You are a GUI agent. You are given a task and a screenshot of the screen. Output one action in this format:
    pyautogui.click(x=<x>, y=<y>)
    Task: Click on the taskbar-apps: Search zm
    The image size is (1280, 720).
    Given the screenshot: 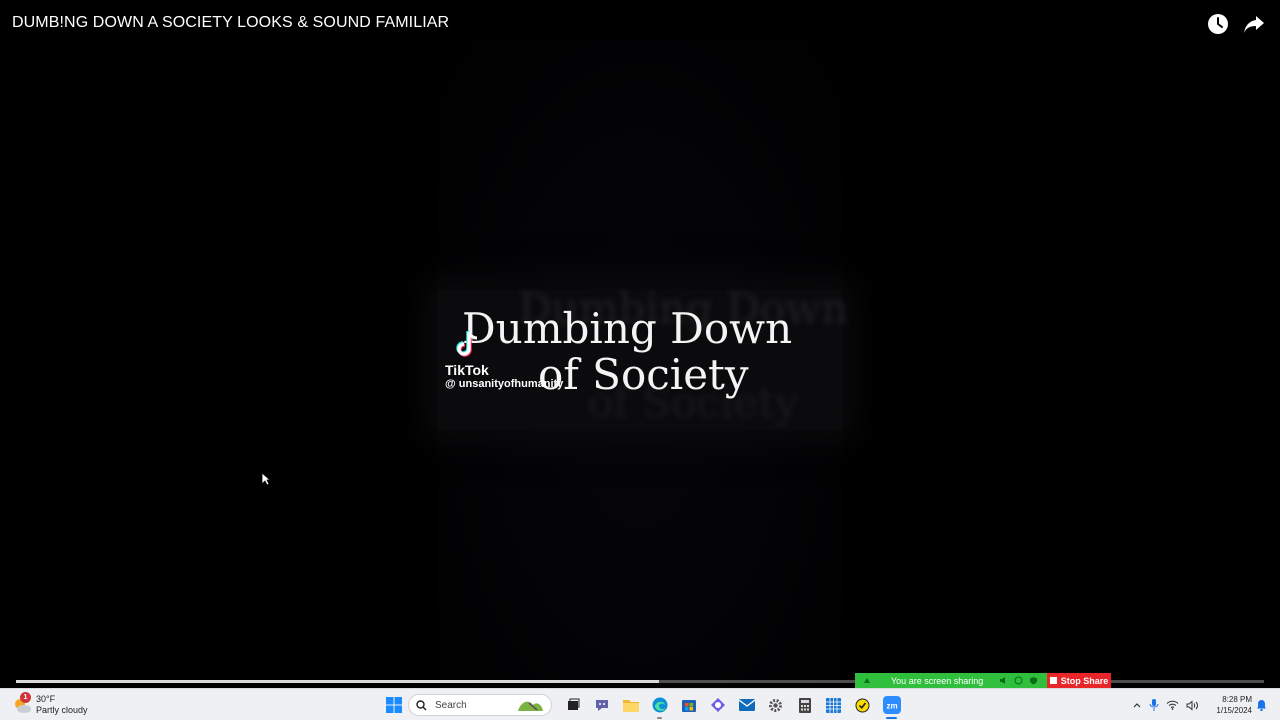 What is the action you would take?
    pyautogui.click(x=642, y=706)
    